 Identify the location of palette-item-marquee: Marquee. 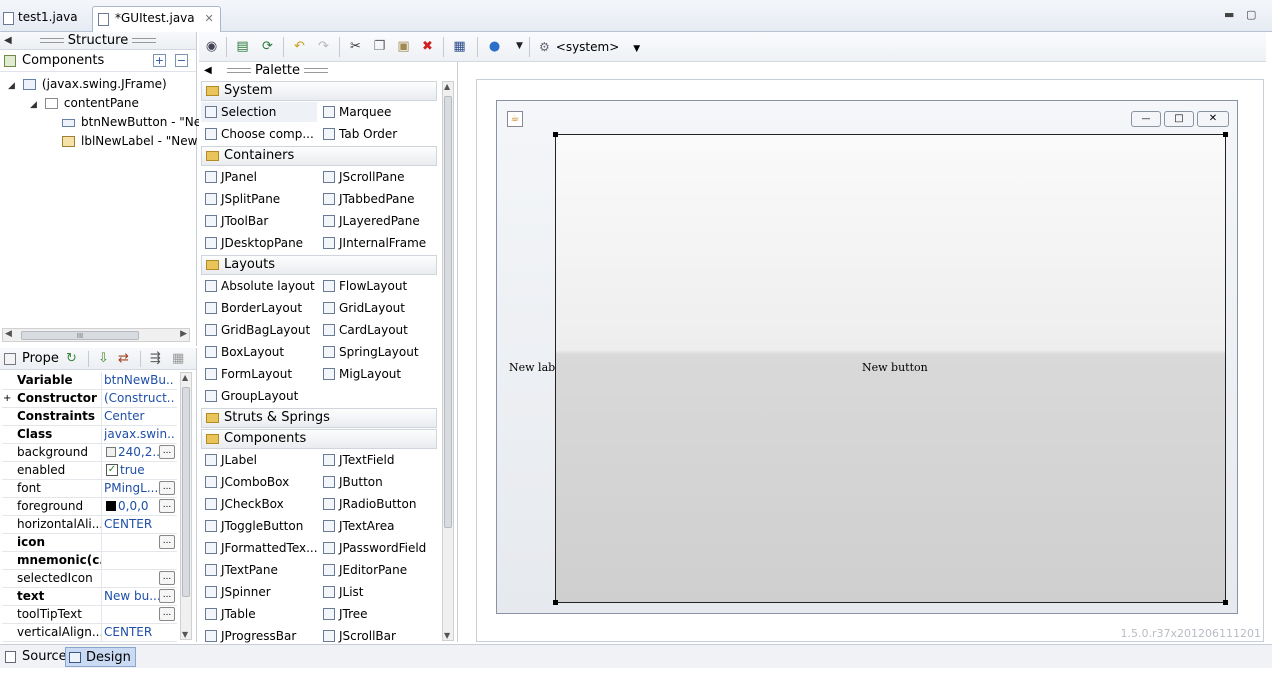
(377, 112).